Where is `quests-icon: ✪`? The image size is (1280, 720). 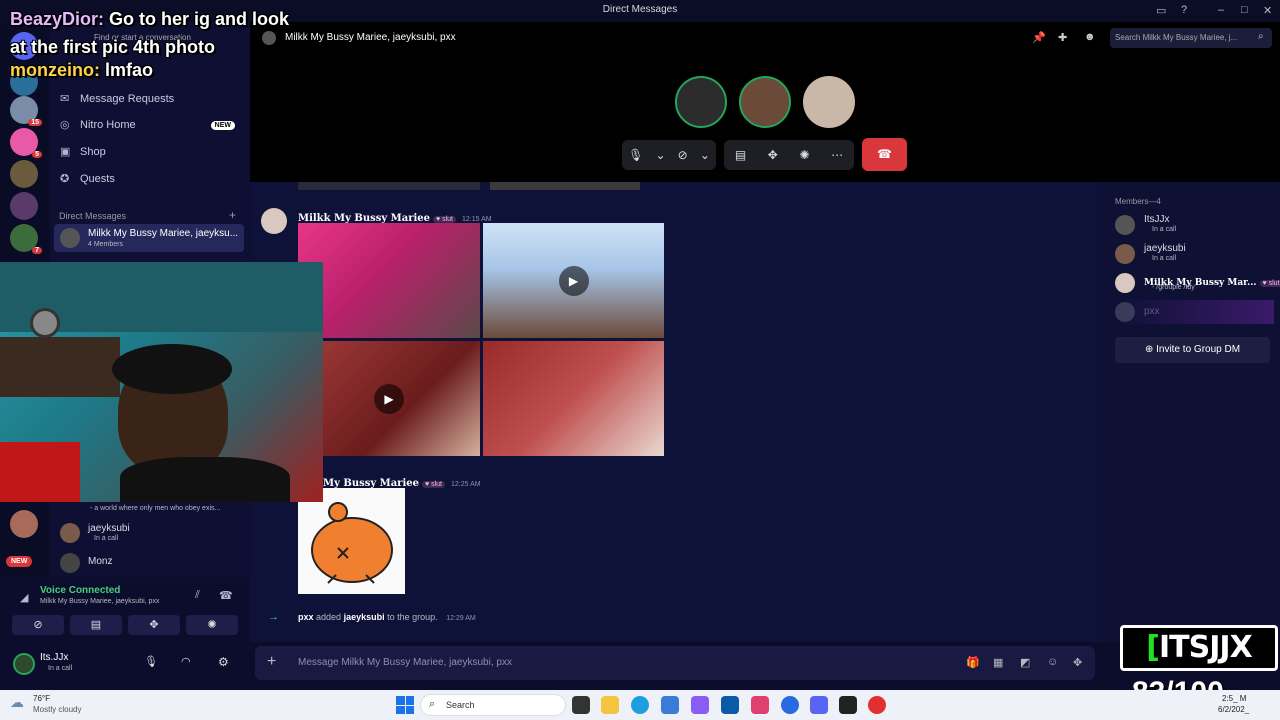 quests-icon: ✪ is located at coordinates (65, 179).